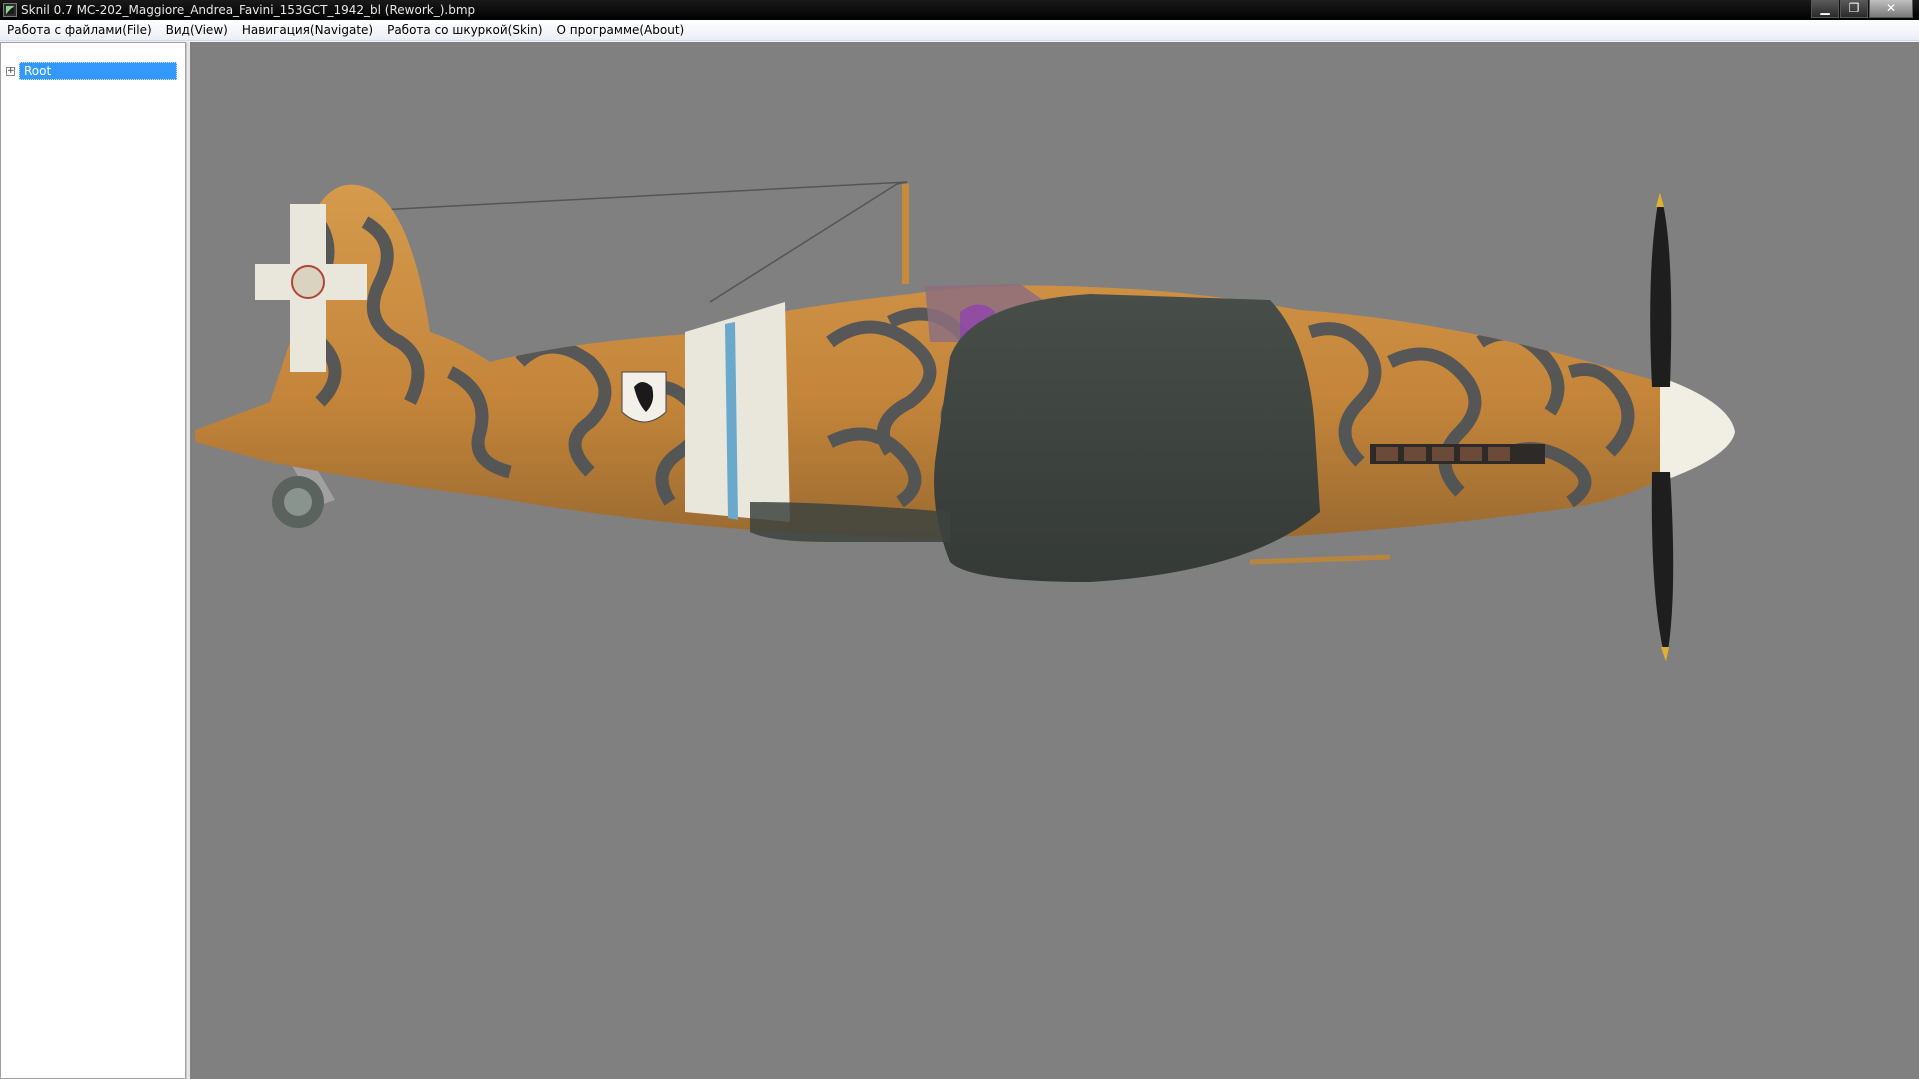 Image resolution: width=1919 pixels, height=1079 pixels. Describe the element at coordinates (98, 71) in the screenshot. I see `tree-node-label: Root` at that location.